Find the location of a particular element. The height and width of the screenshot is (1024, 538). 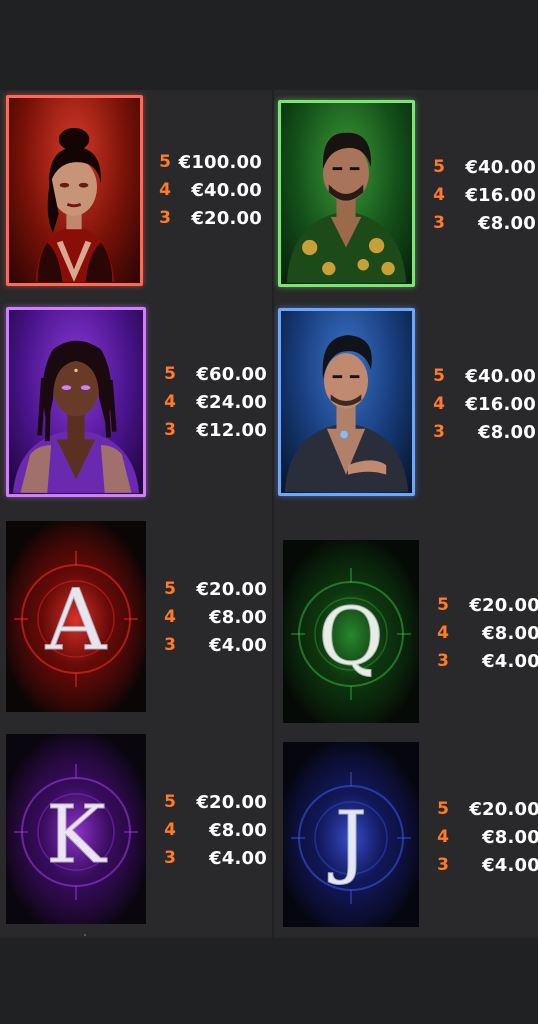

red-woman-portrait is located at coordinates (75, 204).